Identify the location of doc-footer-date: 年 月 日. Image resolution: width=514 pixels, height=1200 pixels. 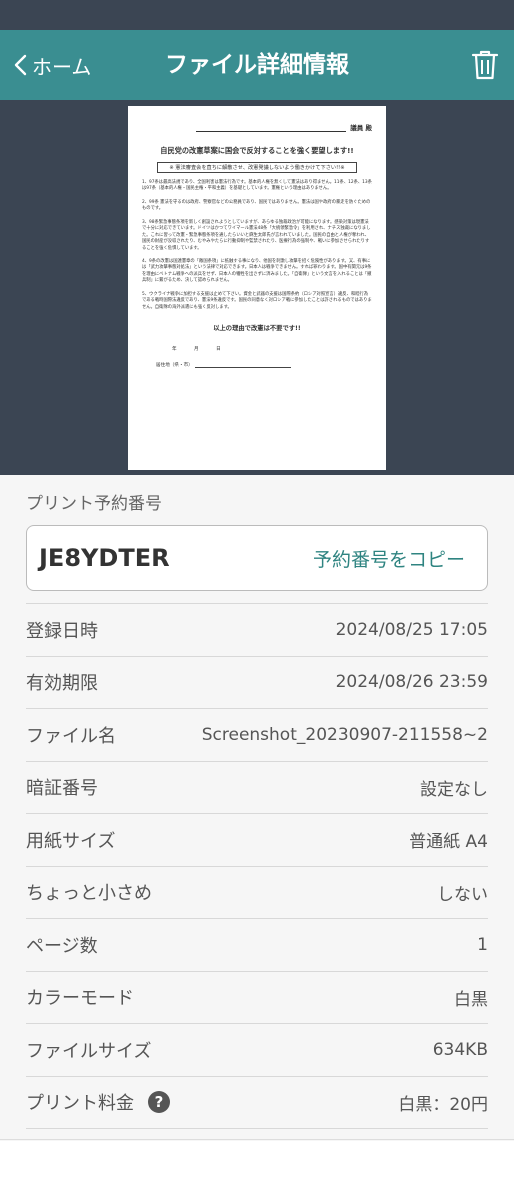
(196, 349).